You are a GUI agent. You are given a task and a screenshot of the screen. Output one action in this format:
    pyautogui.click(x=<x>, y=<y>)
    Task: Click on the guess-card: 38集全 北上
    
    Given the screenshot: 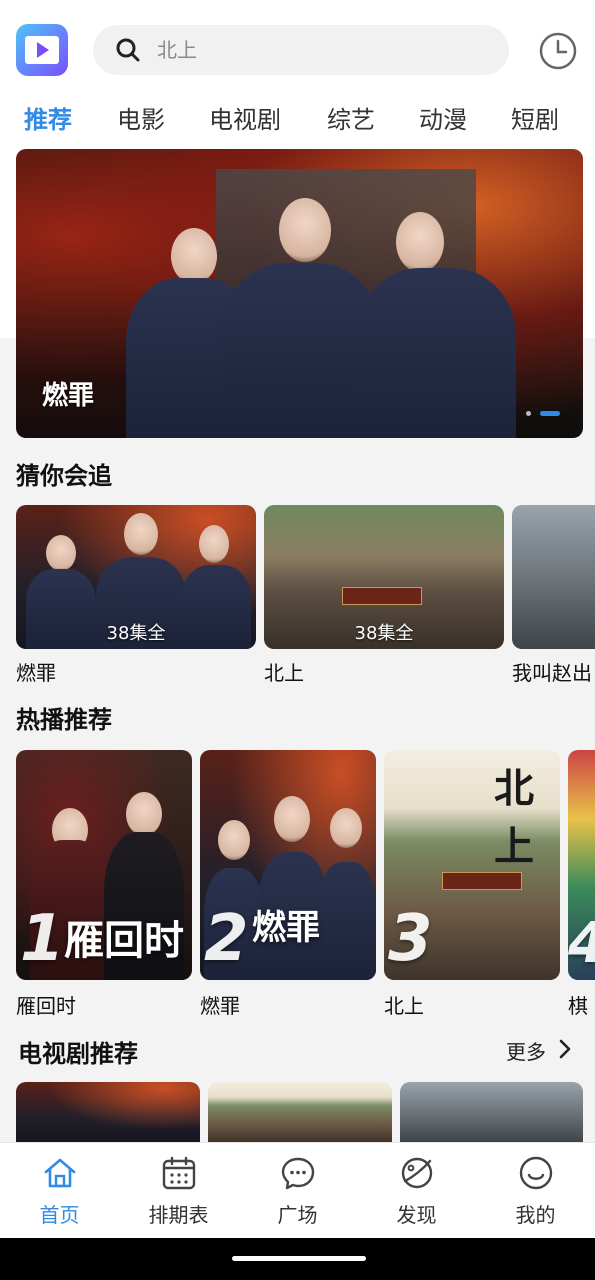 What is the action you would take?
    pyautogui.click(x=384, y=595)
    